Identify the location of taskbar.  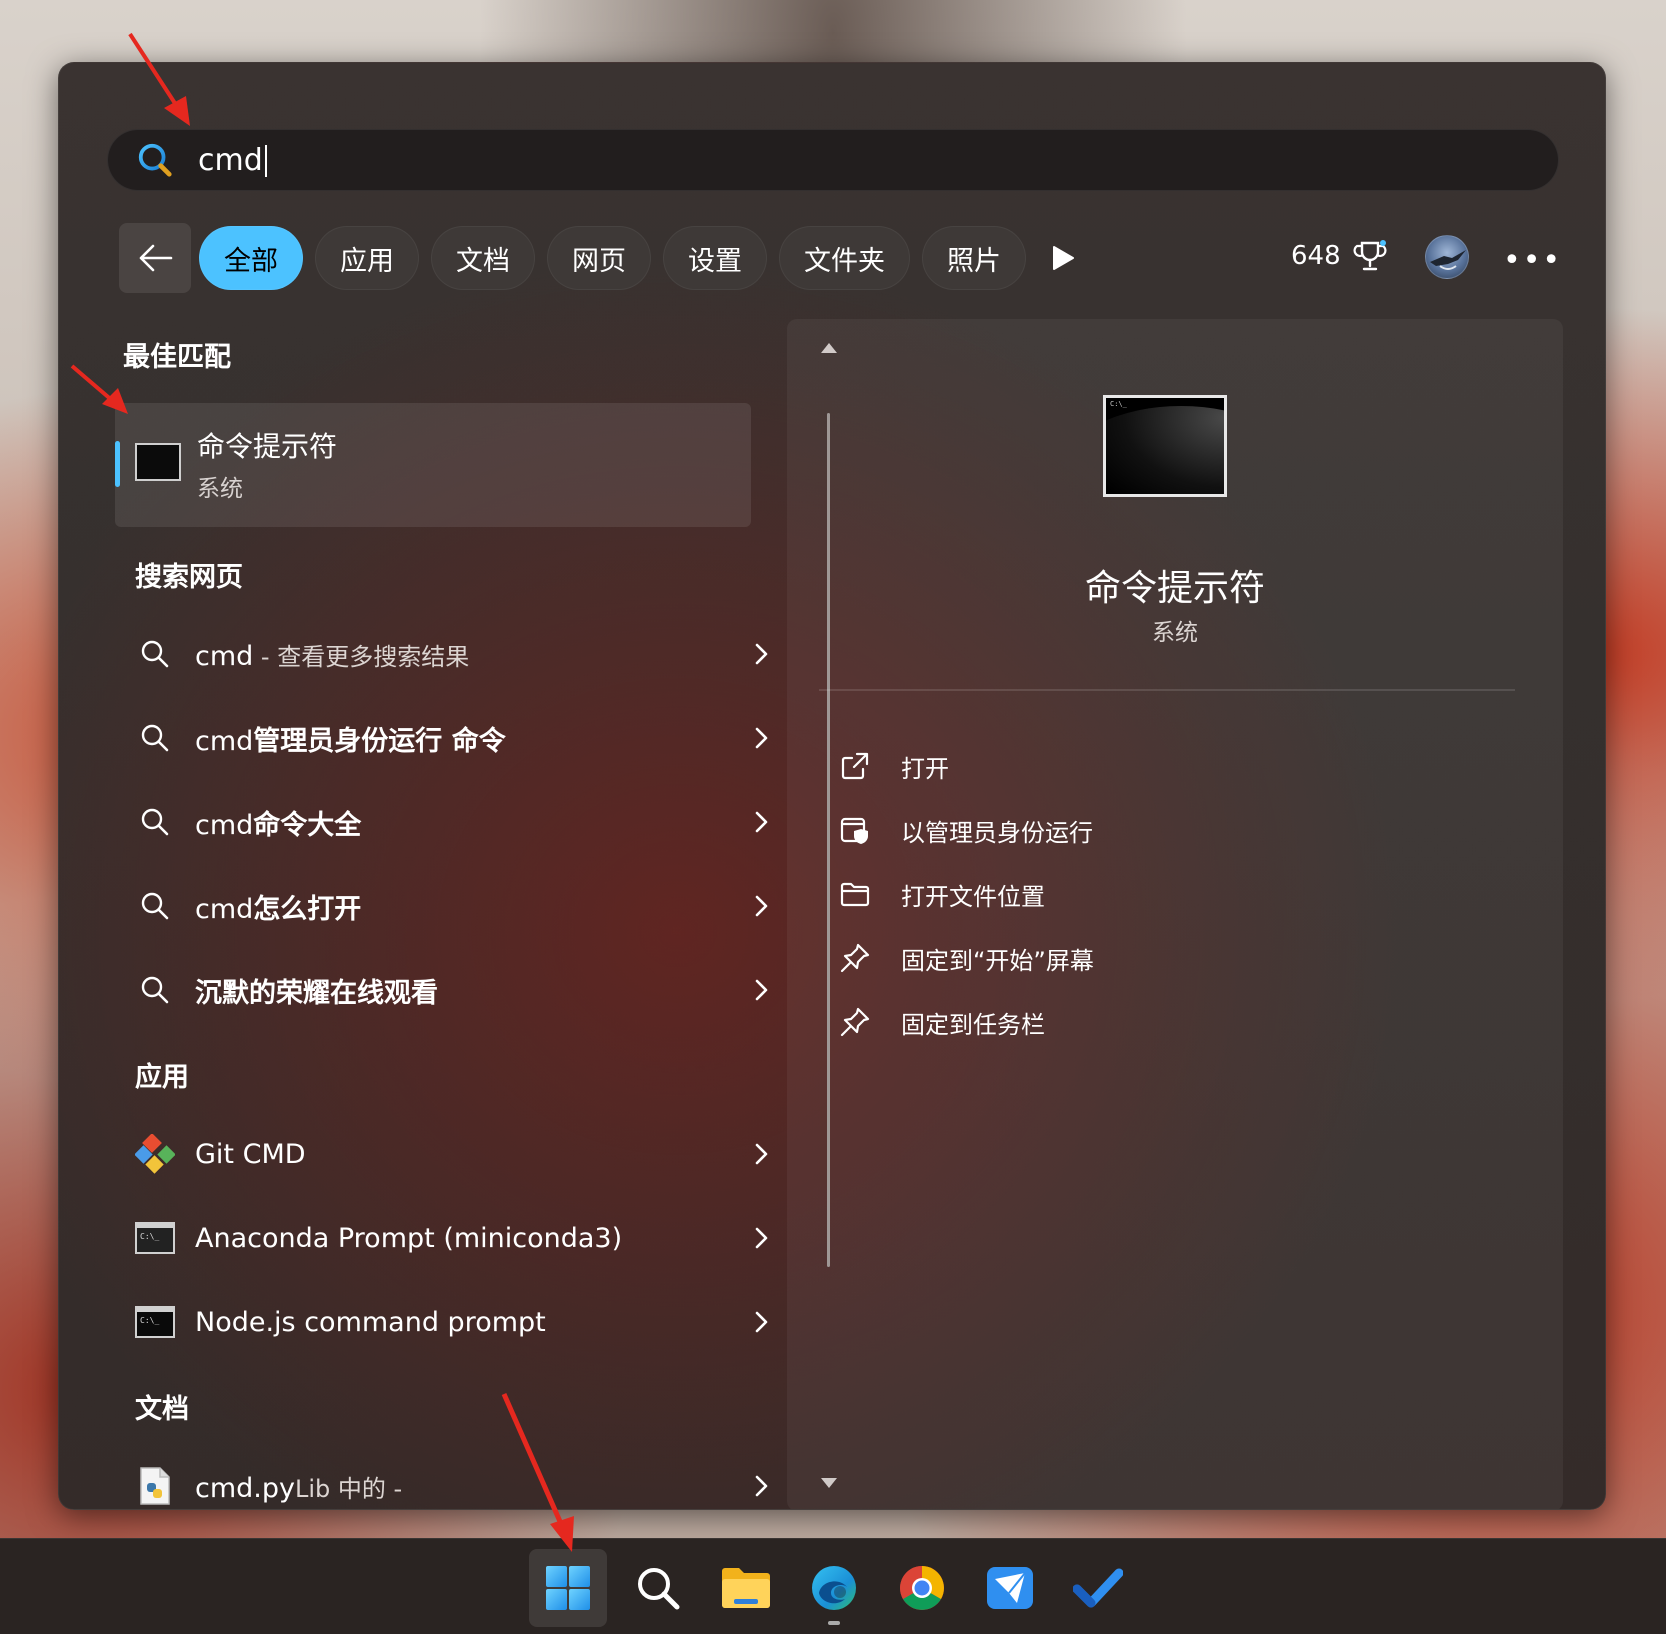
(833, 1586).